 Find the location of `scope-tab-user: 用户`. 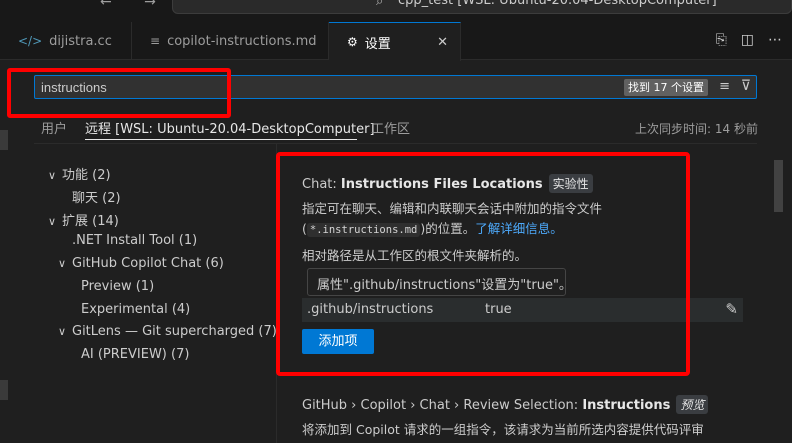

scope-tab-user: 用户 is located at coordinates (54, 127).